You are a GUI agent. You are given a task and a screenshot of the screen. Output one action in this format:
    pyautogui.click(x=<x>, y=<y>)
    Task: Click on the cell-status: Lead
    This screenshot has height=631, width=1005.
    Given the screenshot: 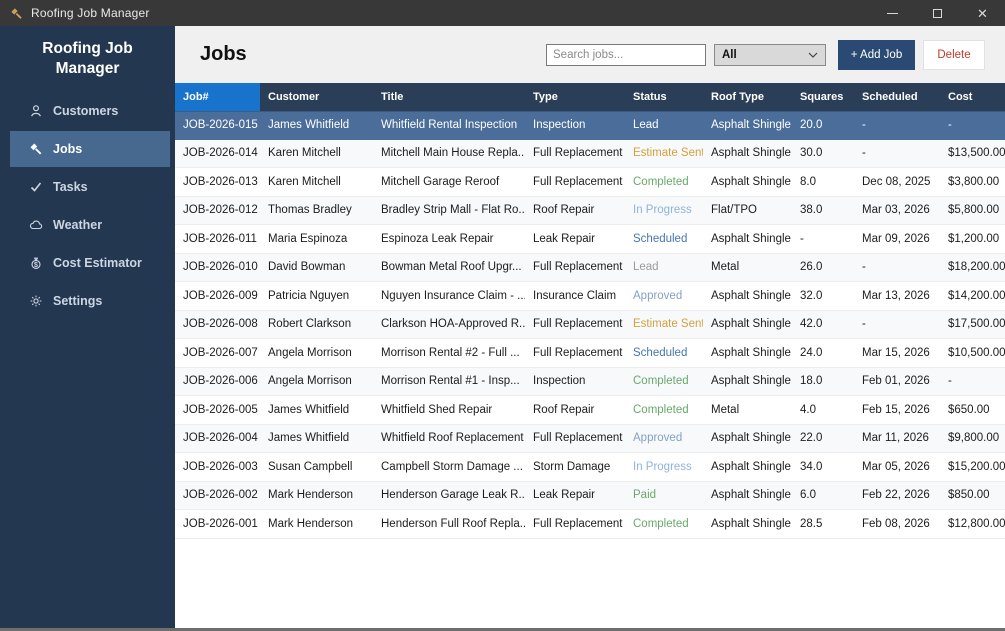 What is the action you would take?
    pyautogui.click(x=646, y=125)
    